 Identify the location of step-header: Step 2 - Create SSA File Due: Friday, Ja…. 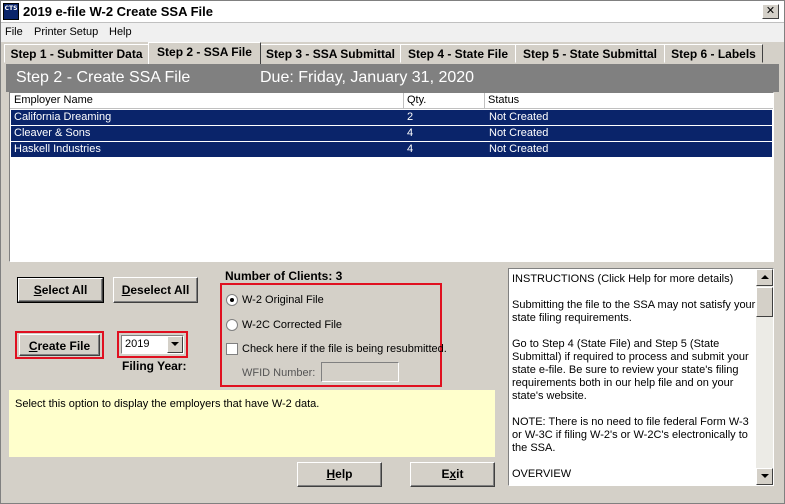
(392, 78).